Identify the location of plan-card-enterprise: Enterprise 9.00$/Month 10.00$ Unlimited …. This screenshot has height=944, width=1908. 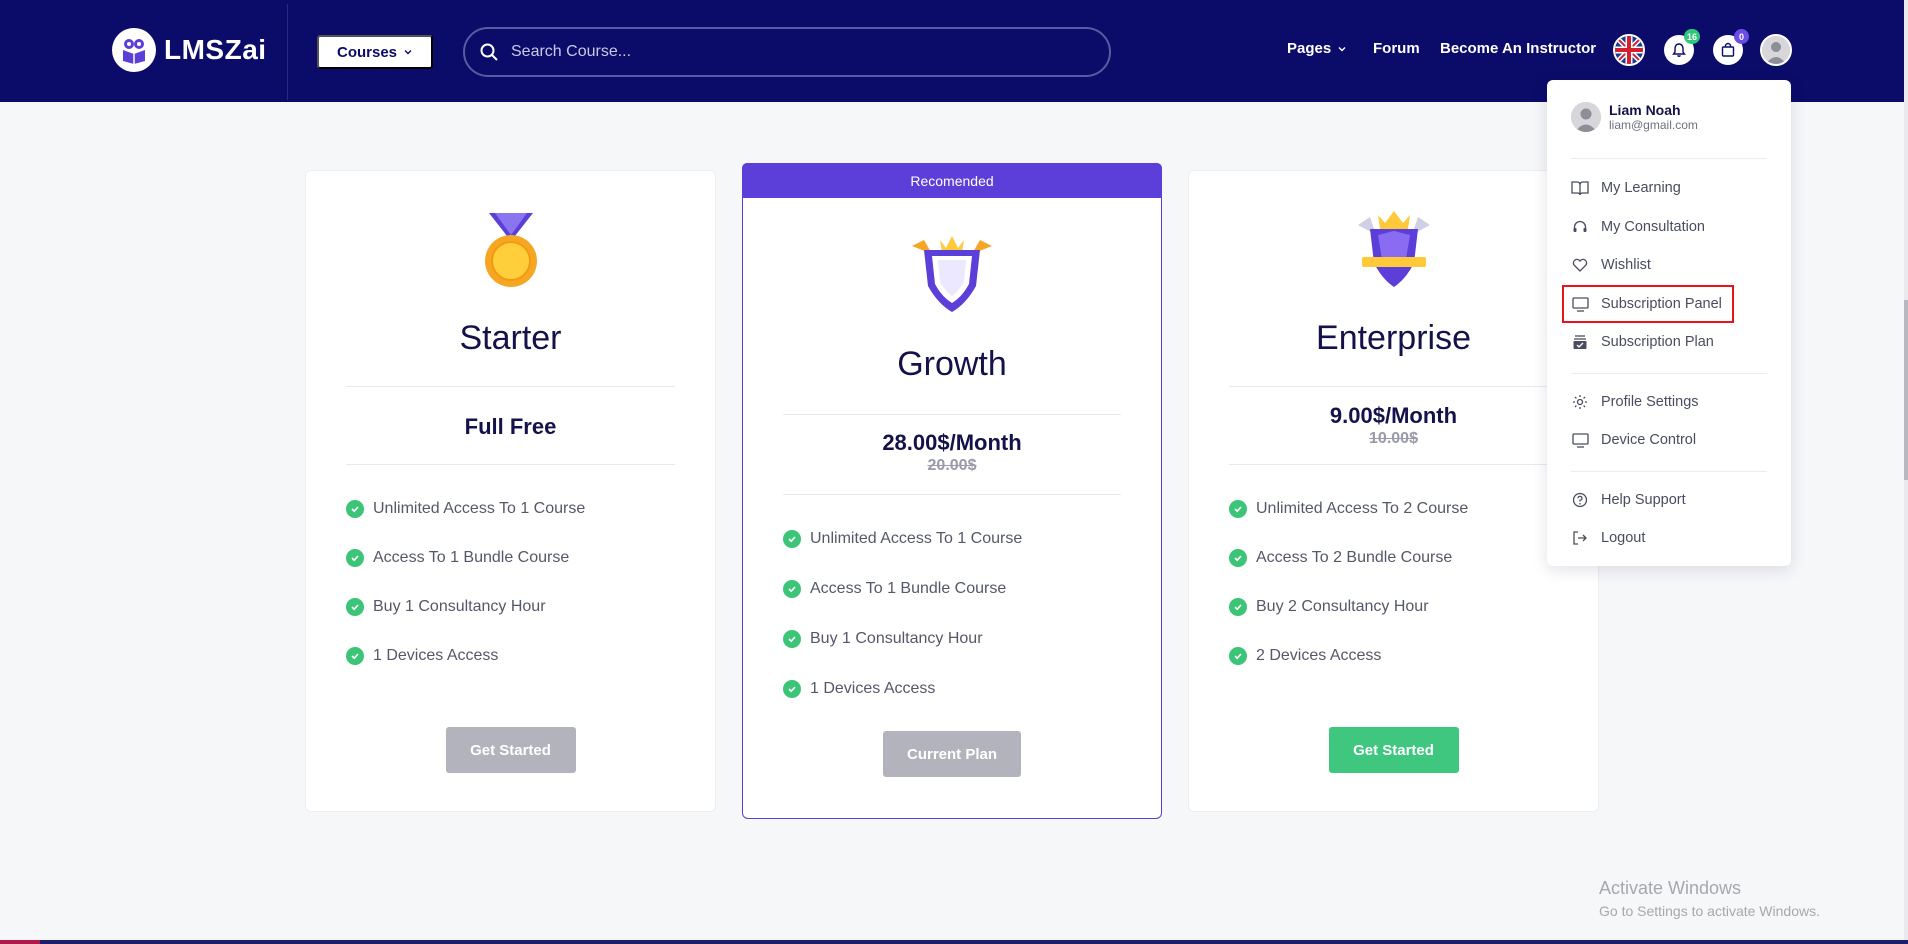
(1393, 491).